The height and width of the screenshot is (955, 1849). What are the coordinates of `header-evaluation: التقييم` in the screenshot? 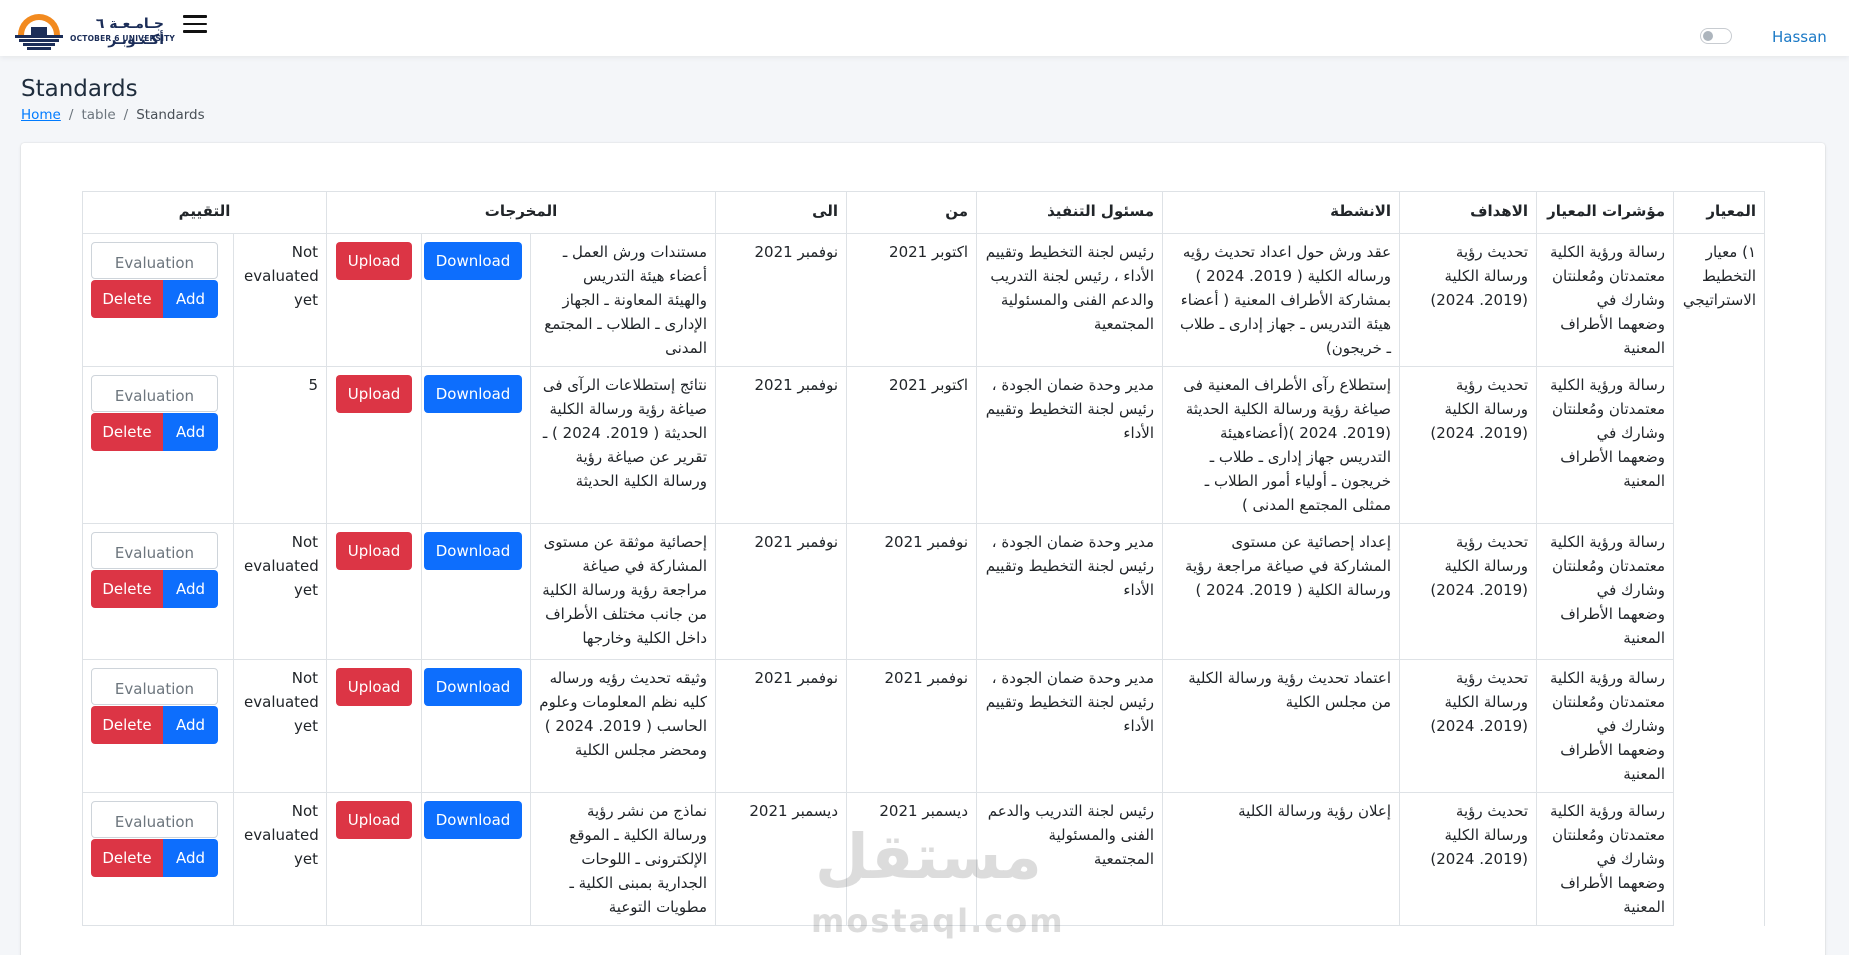 It's located at (204, 212).